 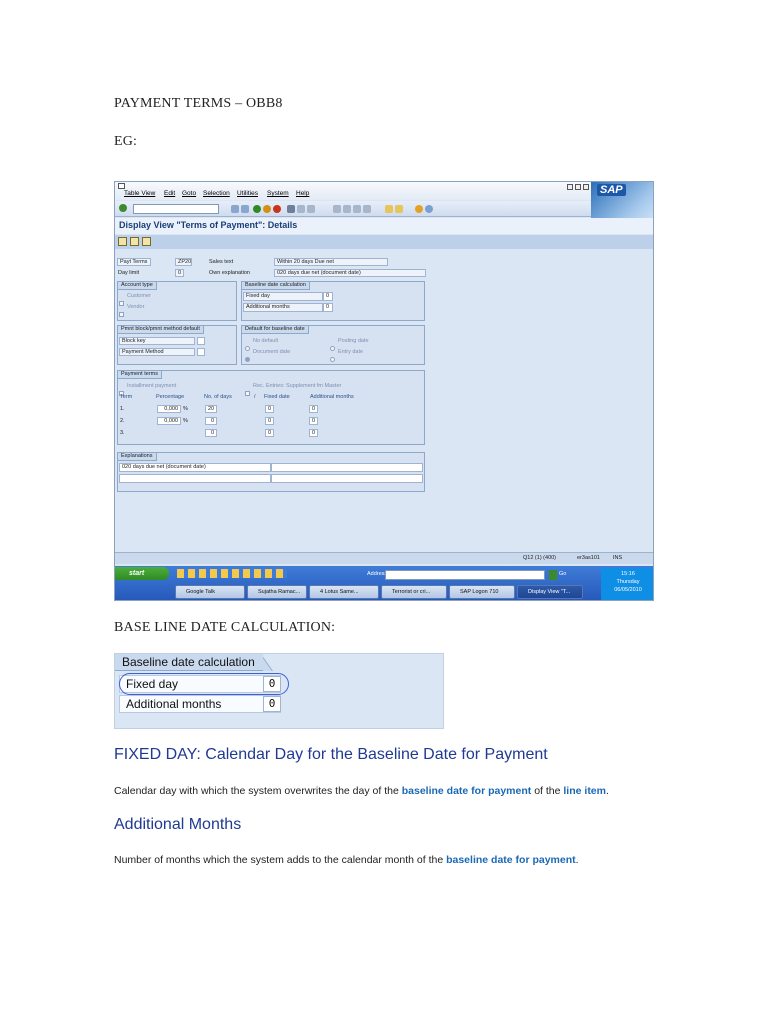 I want to click on sales-text-field: Within 20 days Due net, so click(x=331, y=262).